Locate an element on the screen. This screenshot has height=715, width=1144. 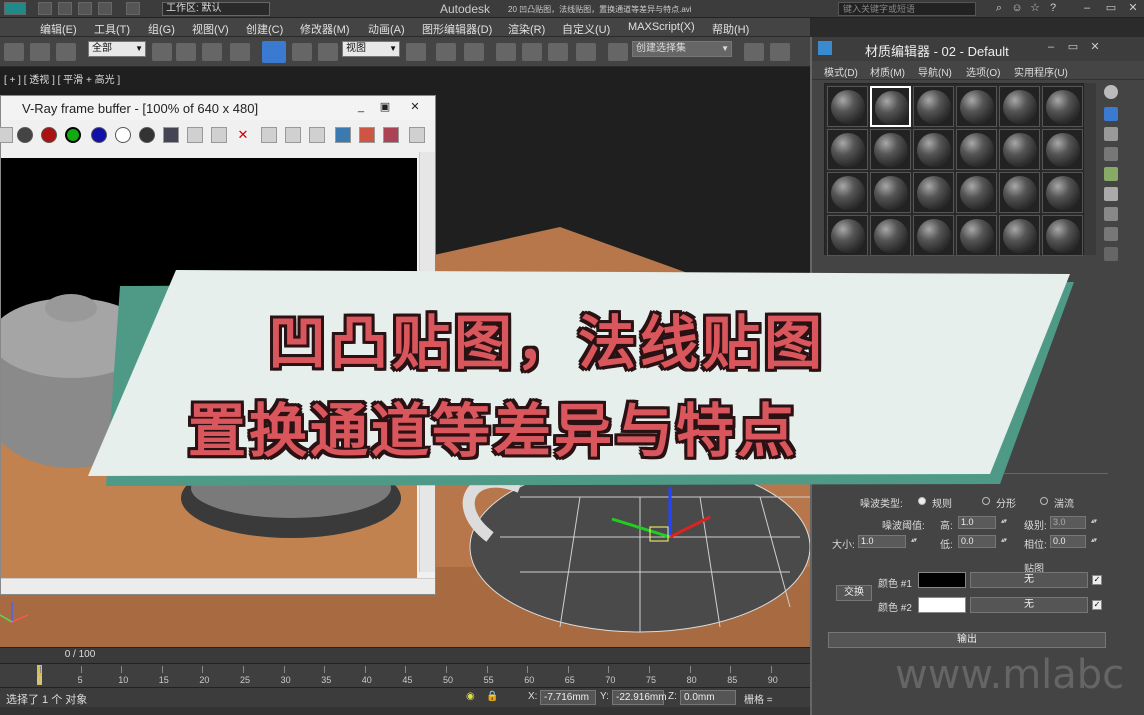
vfb-region-render-icon is located at coordinates (293, 135).